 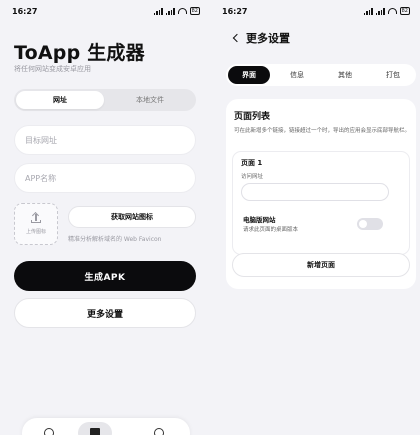 I want to click on page-item-title: 页面 1, so click(x=252, y=163).